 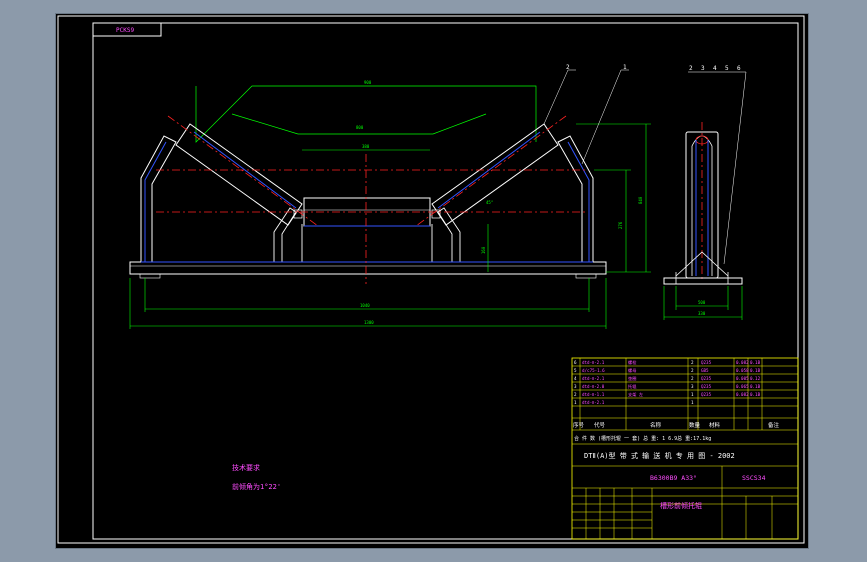 I want to click on dimension-total-width: 1300, so click(x=369, y=322).